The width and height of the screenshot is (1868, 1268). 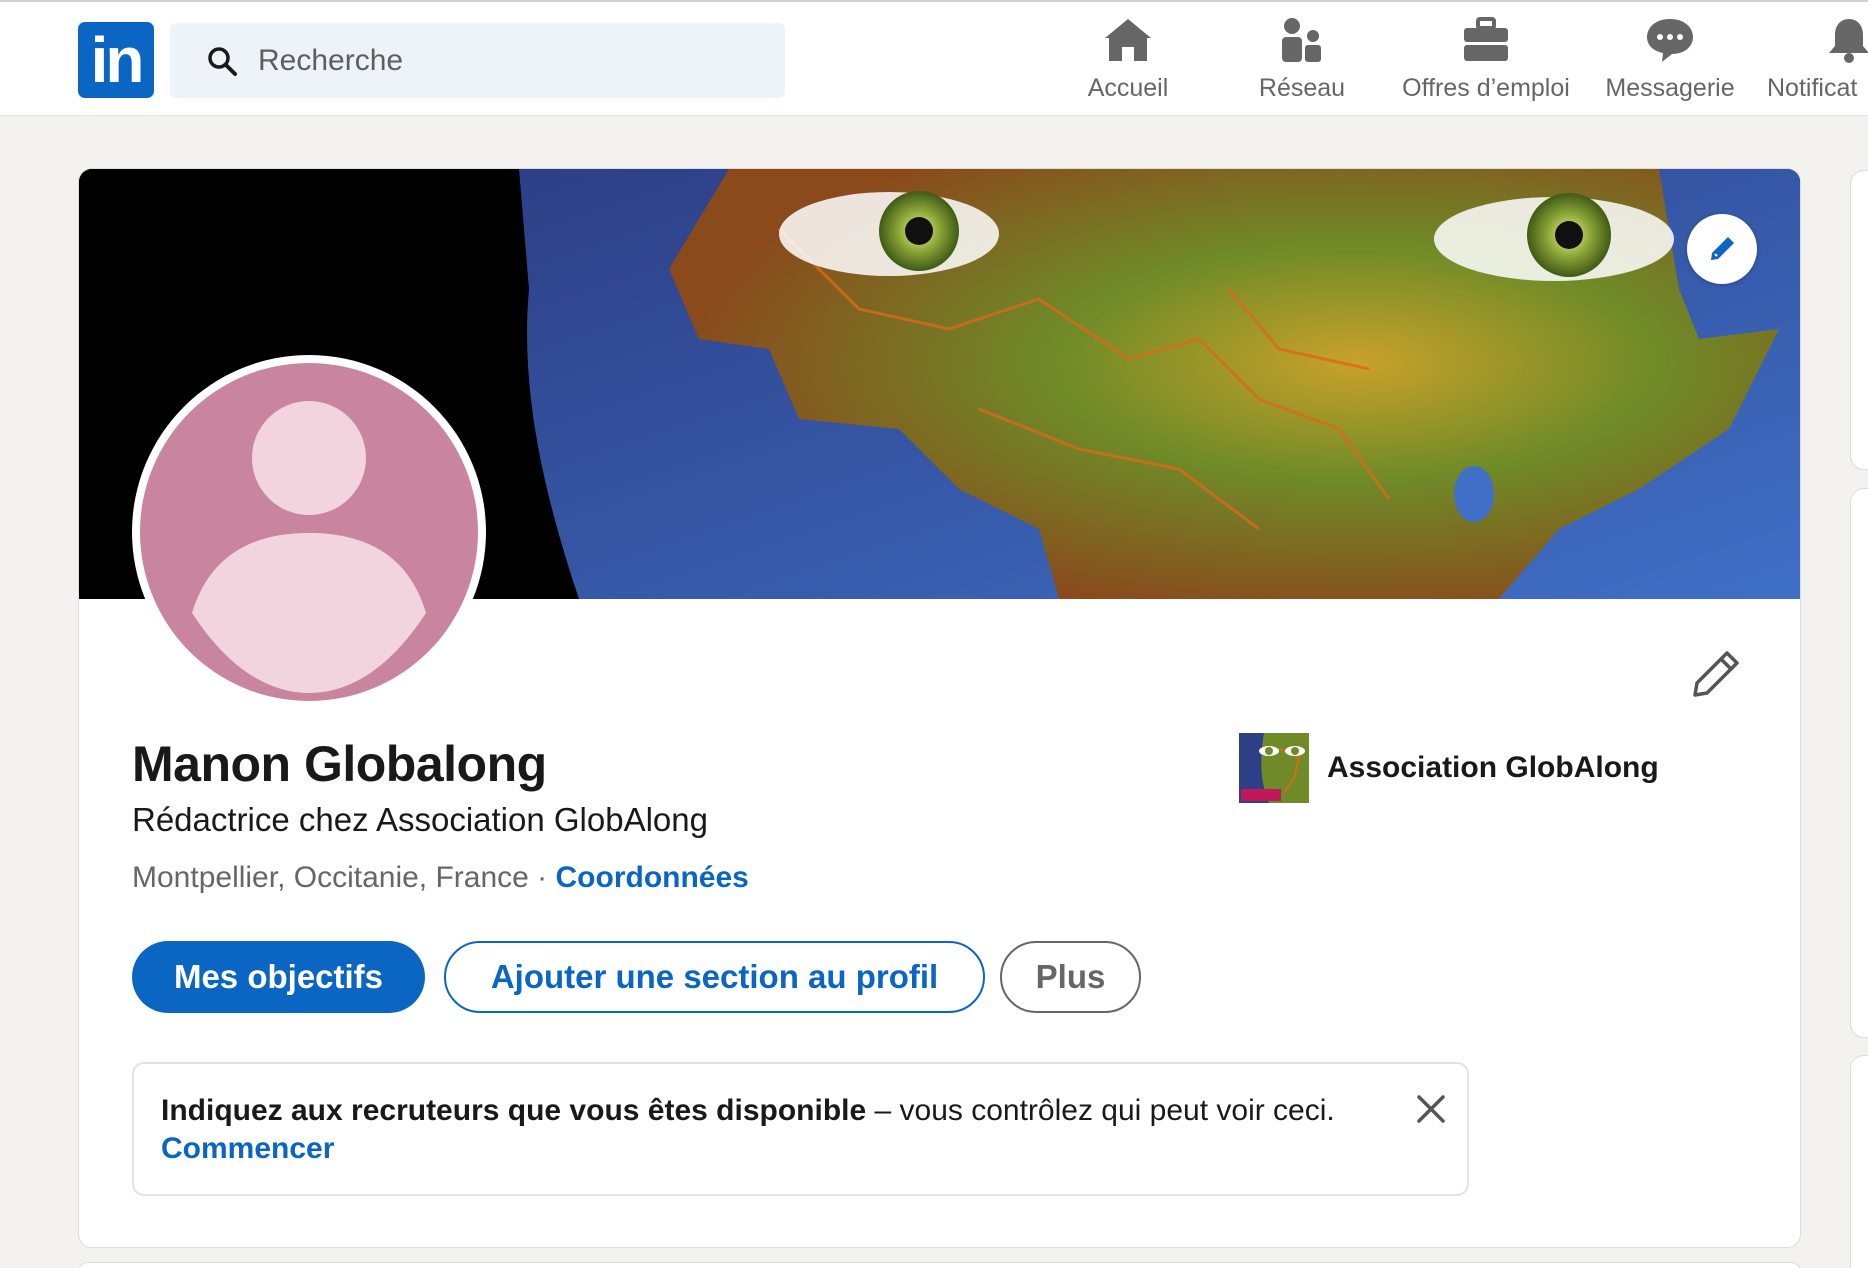 What do you see at coordinates (714, 977) in the screenshot?
I see `add-profile-section-button: Ajouter une section au profil` at bounding box center [714, 977].